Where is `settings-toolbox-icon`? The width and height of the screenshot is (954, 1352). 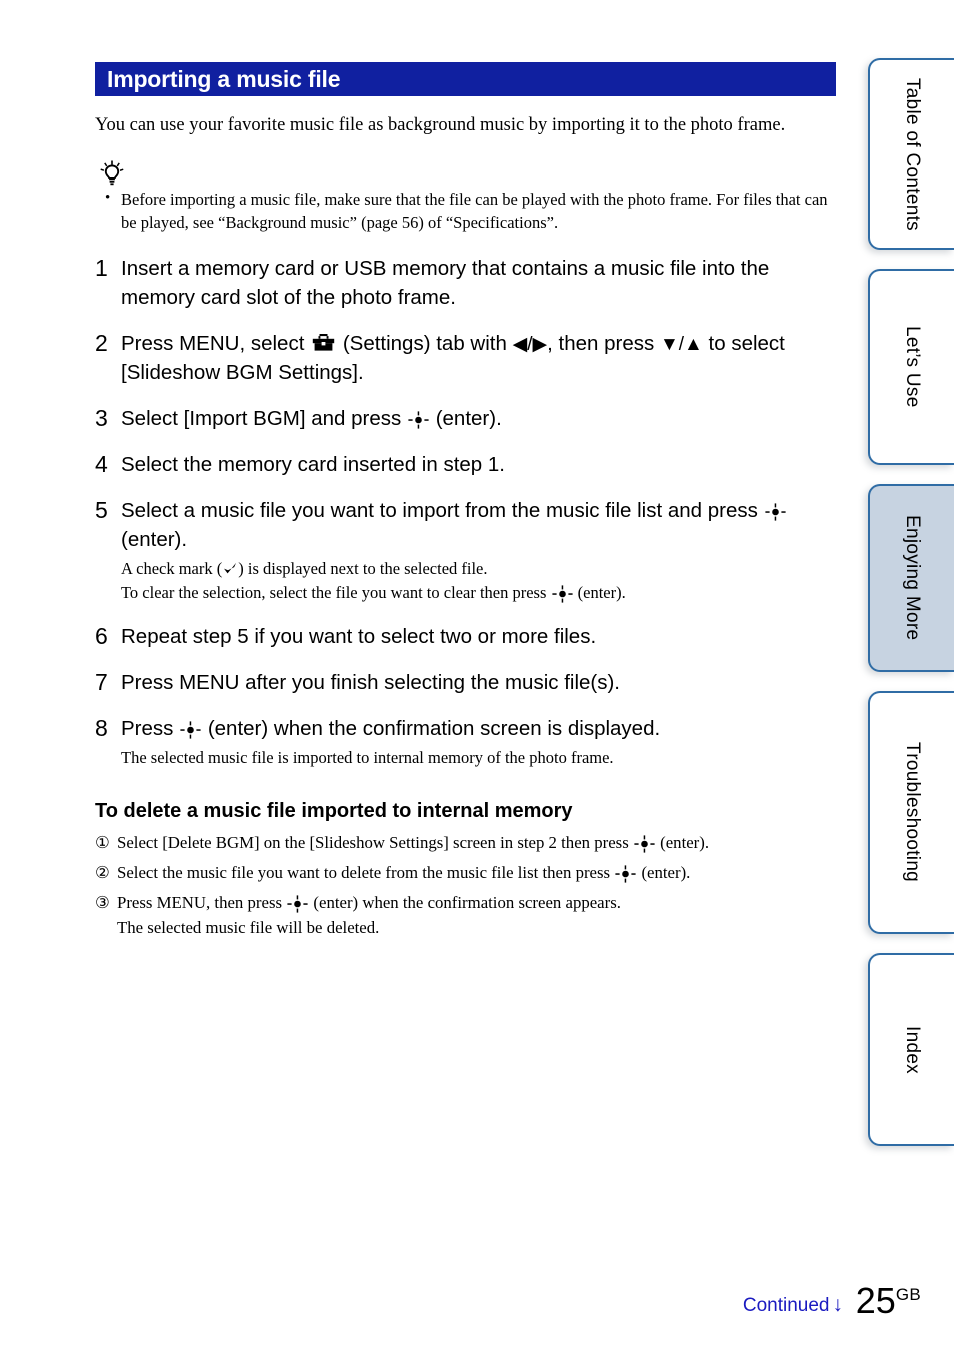
settings-toolbox-icon is located at coordinates (323, 342).